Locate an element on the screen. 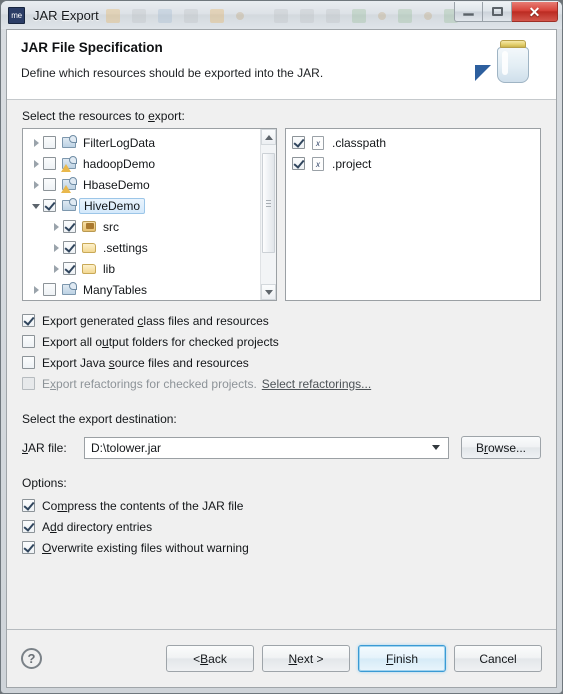 Image resolution: width=563 pixels, height=694 pixels. close-icon: ✕ is located at coordinates (534, 11).